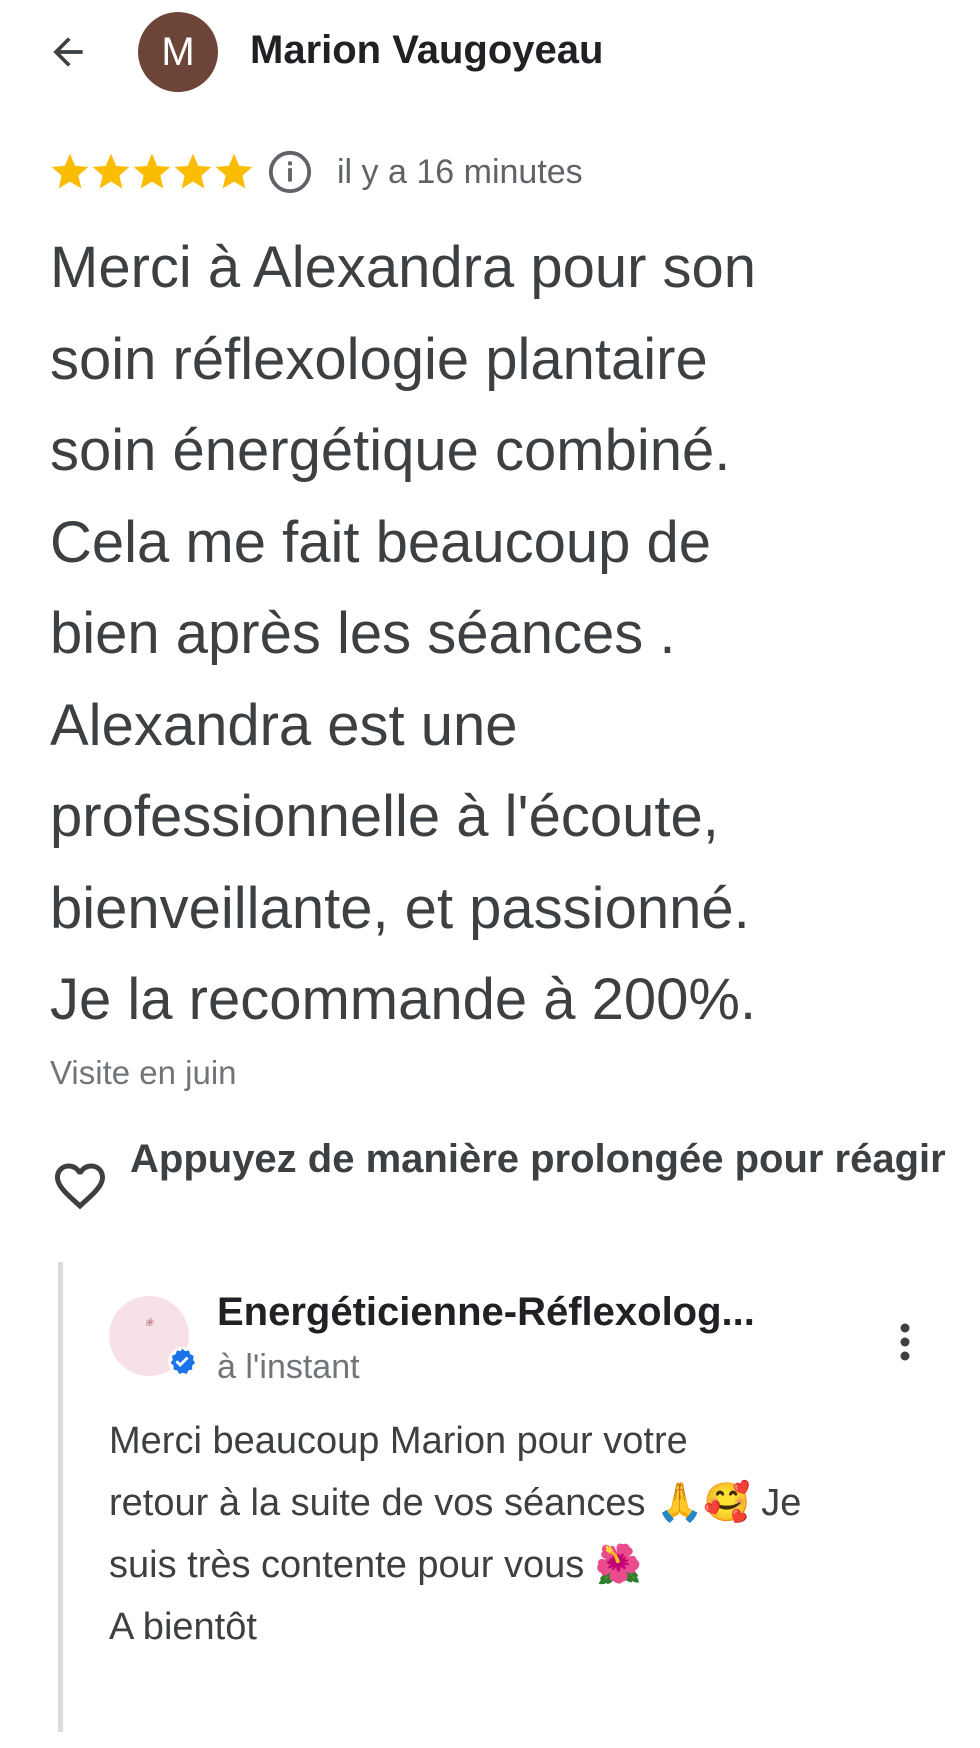 The image size is (980, 1748). What do you see at coordinates (398, 1441) in the screenshot?
I see `reply-text-line: Merci beaucoup Marion pour votre` at bounding box center [398, 1441].